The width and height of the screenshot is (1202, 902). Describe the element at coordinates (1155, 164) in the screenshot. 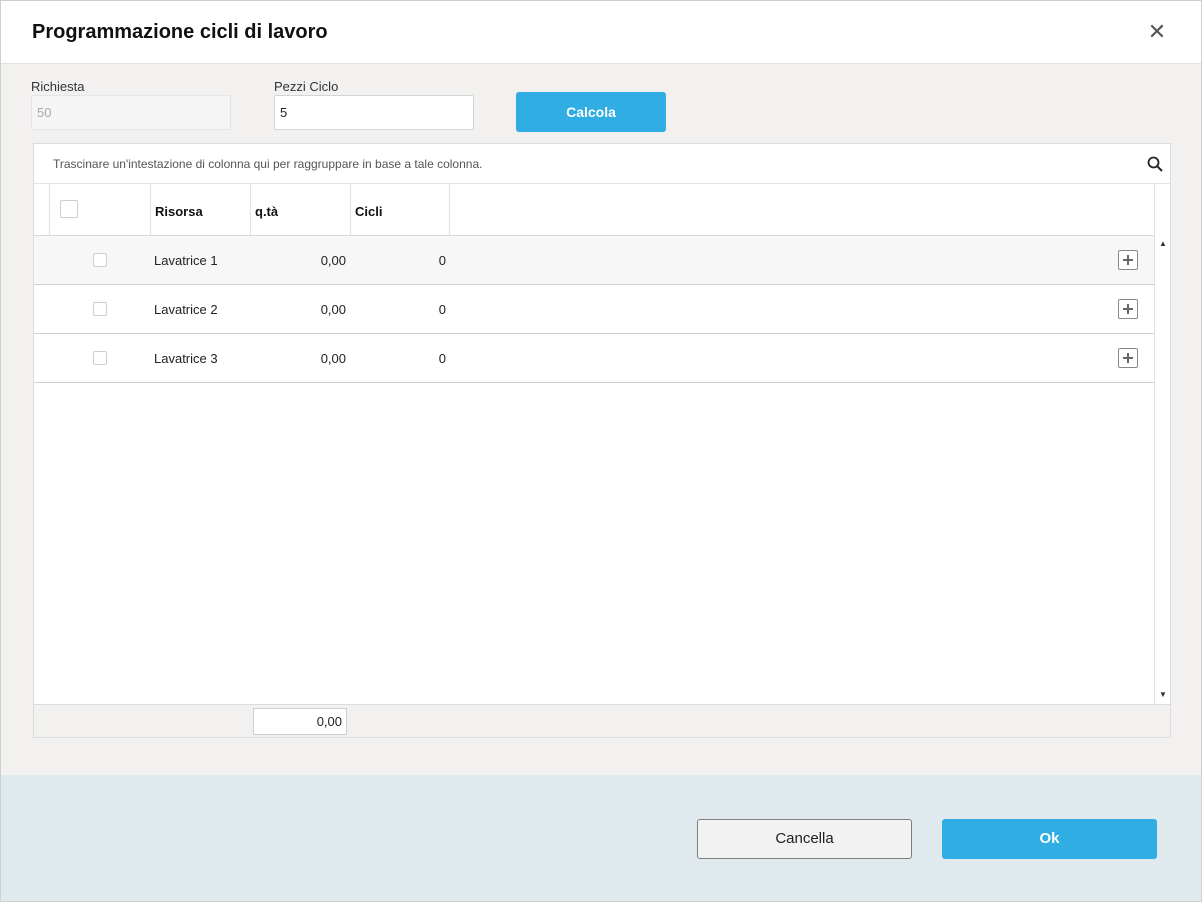

I see `search-icon` at that location.